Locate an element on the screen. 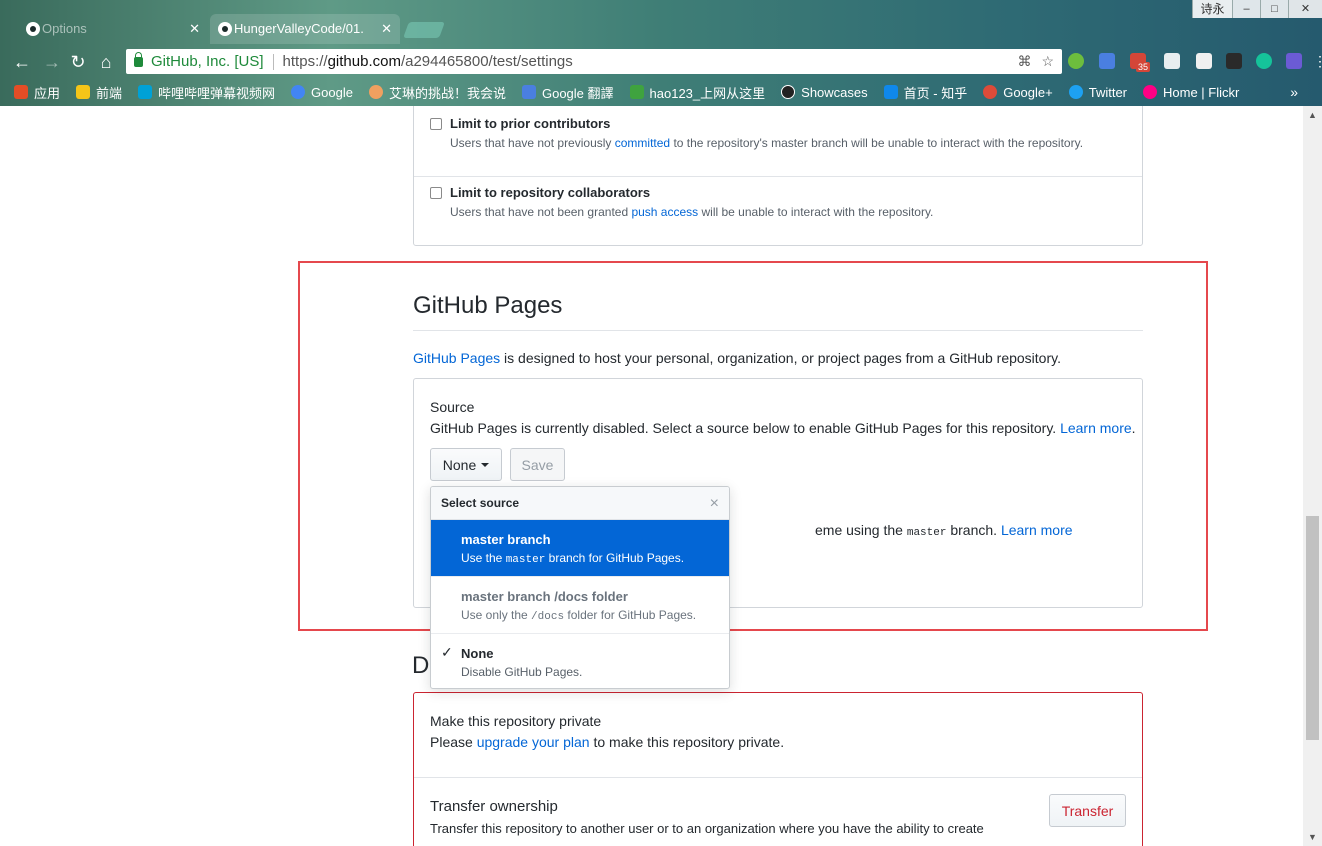 This screenshot has width=1322, height=846. option-title: Limit to repository collaborators is located at coordinates (550, 192).